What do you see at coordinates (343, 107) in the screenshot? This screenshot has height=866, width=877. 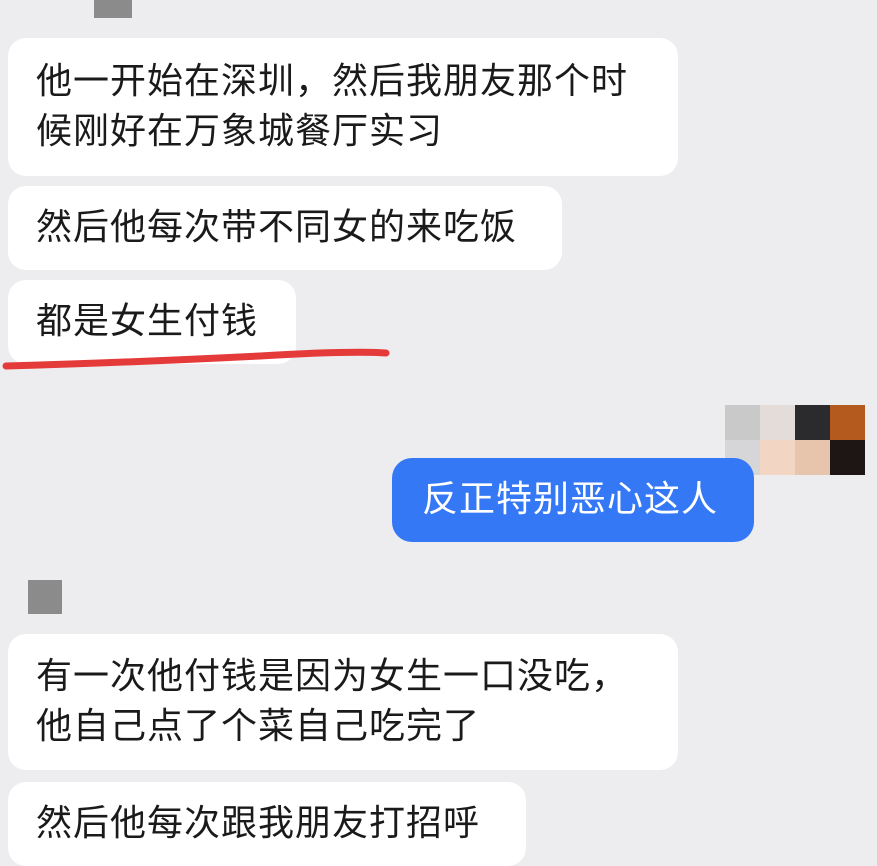 I see `message-bubble-1: 他一开始在深圳，然后我朋友那个时 候刚好在万象城餐厅实习` at bounding box center [343, 107].